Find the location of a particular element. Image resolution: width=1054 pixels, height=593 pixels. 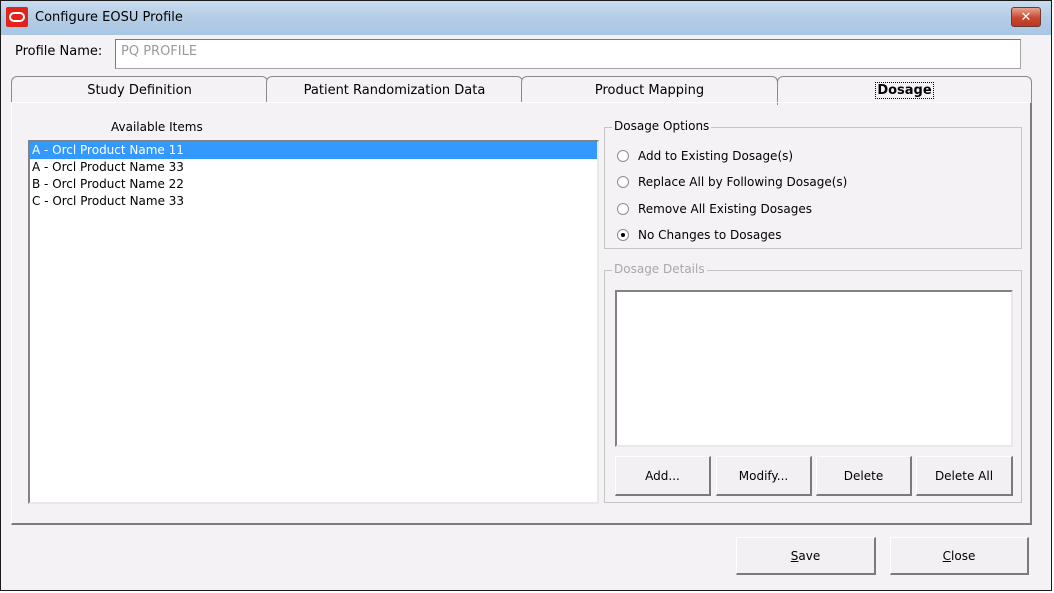

delete-all-dosages-button: Delete All is located at coordinates (964, 476).